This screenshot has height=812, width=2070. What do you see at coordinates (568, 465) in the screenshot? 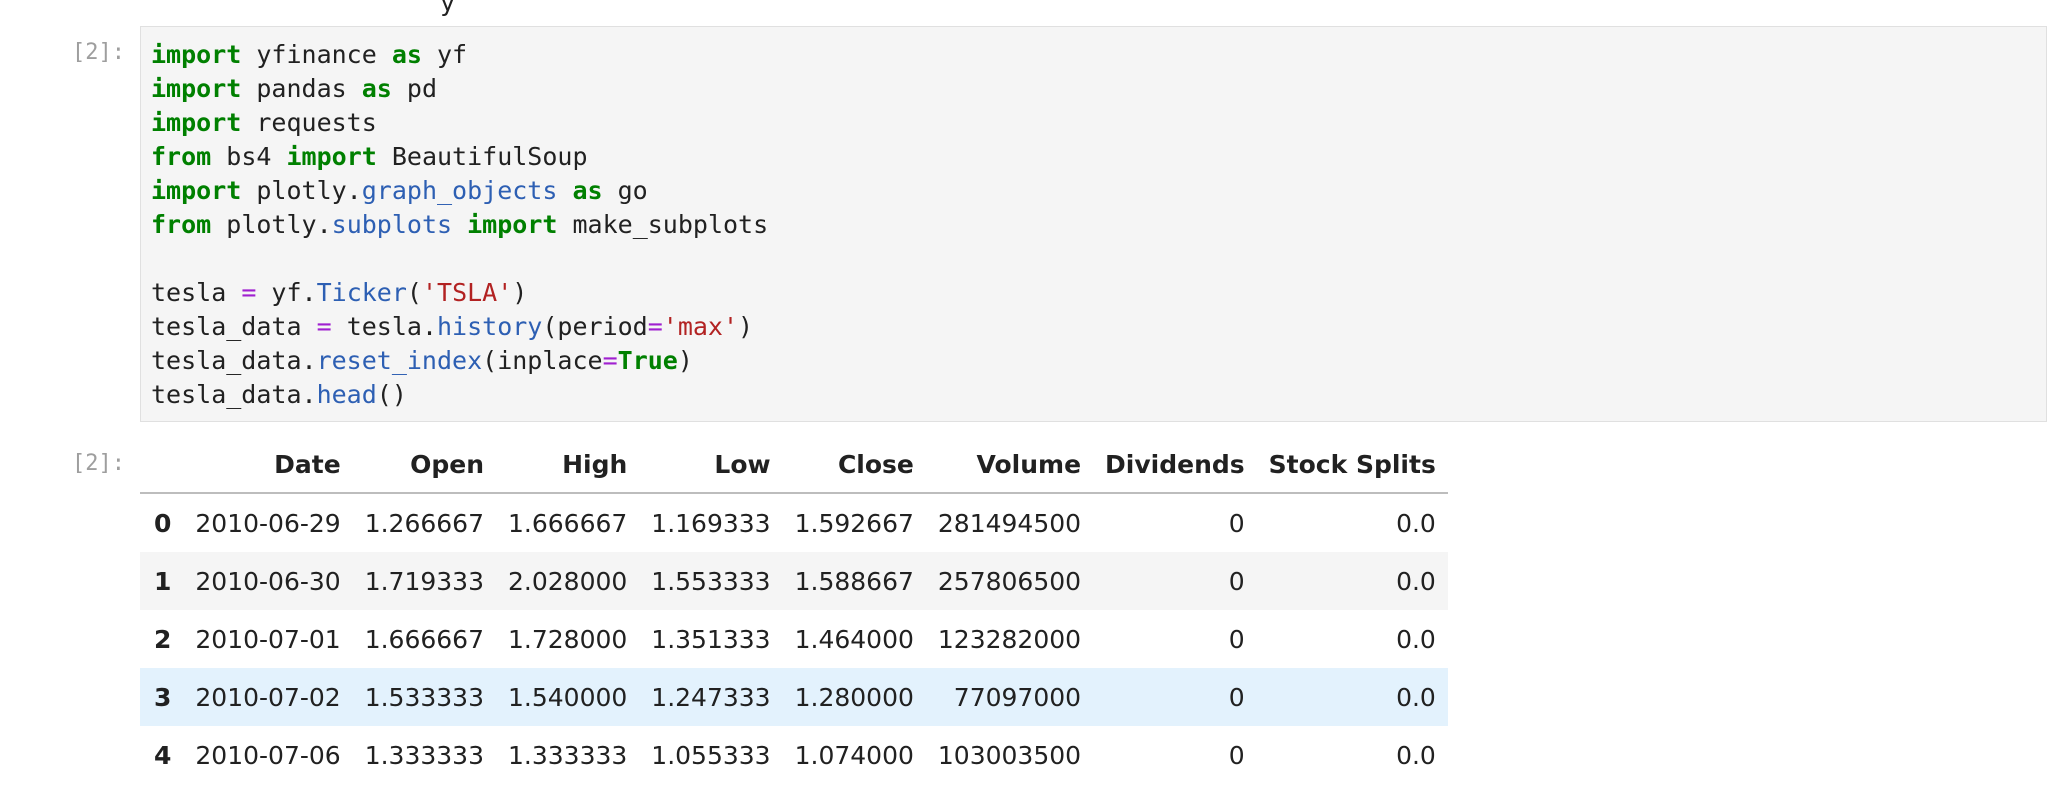
I see `column-header: High` at bounding box center [568, 465].